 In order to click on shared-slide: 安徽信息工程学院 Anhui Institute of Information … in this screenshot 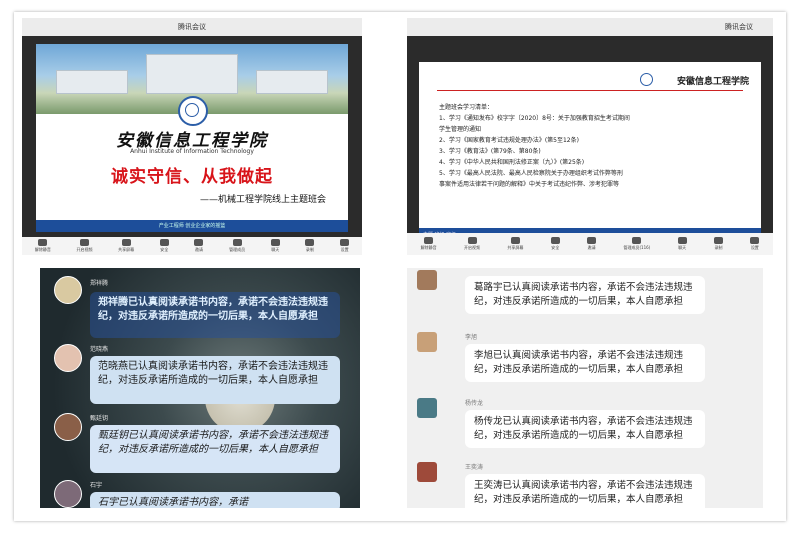, I will do `click(192, 138)`.